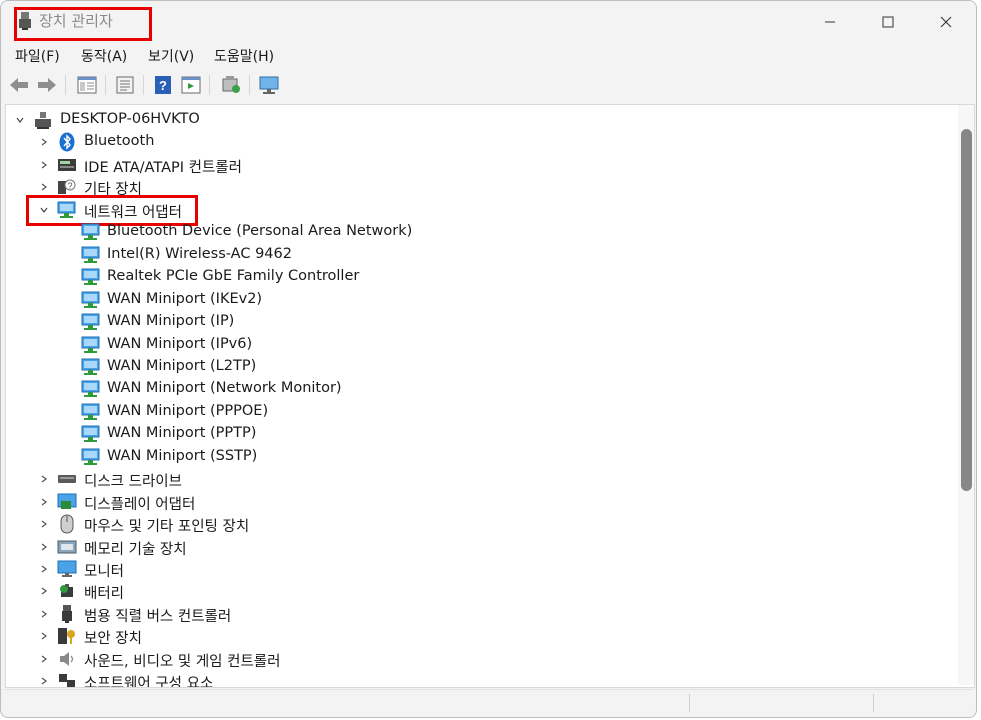 This screenshot has width=981, height=720. What do you see at coordinates (244, 56) in the screenshot?
I see `menu-help: 도움말(H)` at bounding box center [244, 56].